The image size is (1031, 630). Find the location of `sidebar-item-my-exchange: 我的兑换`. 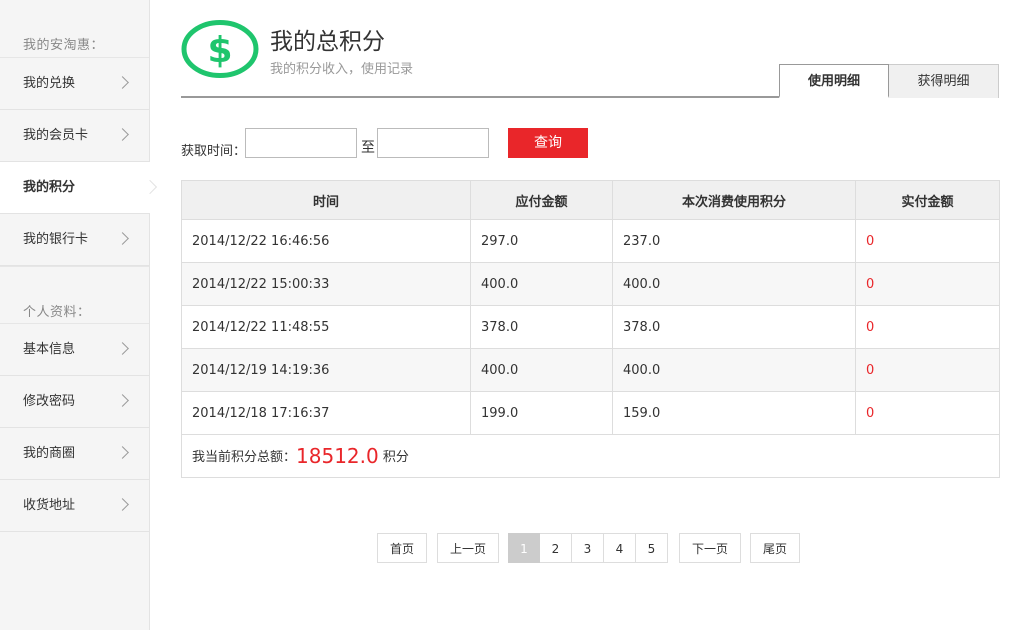

sidebar-item-my-exchange: 我的兑换 is located at coordinates (74, 84).